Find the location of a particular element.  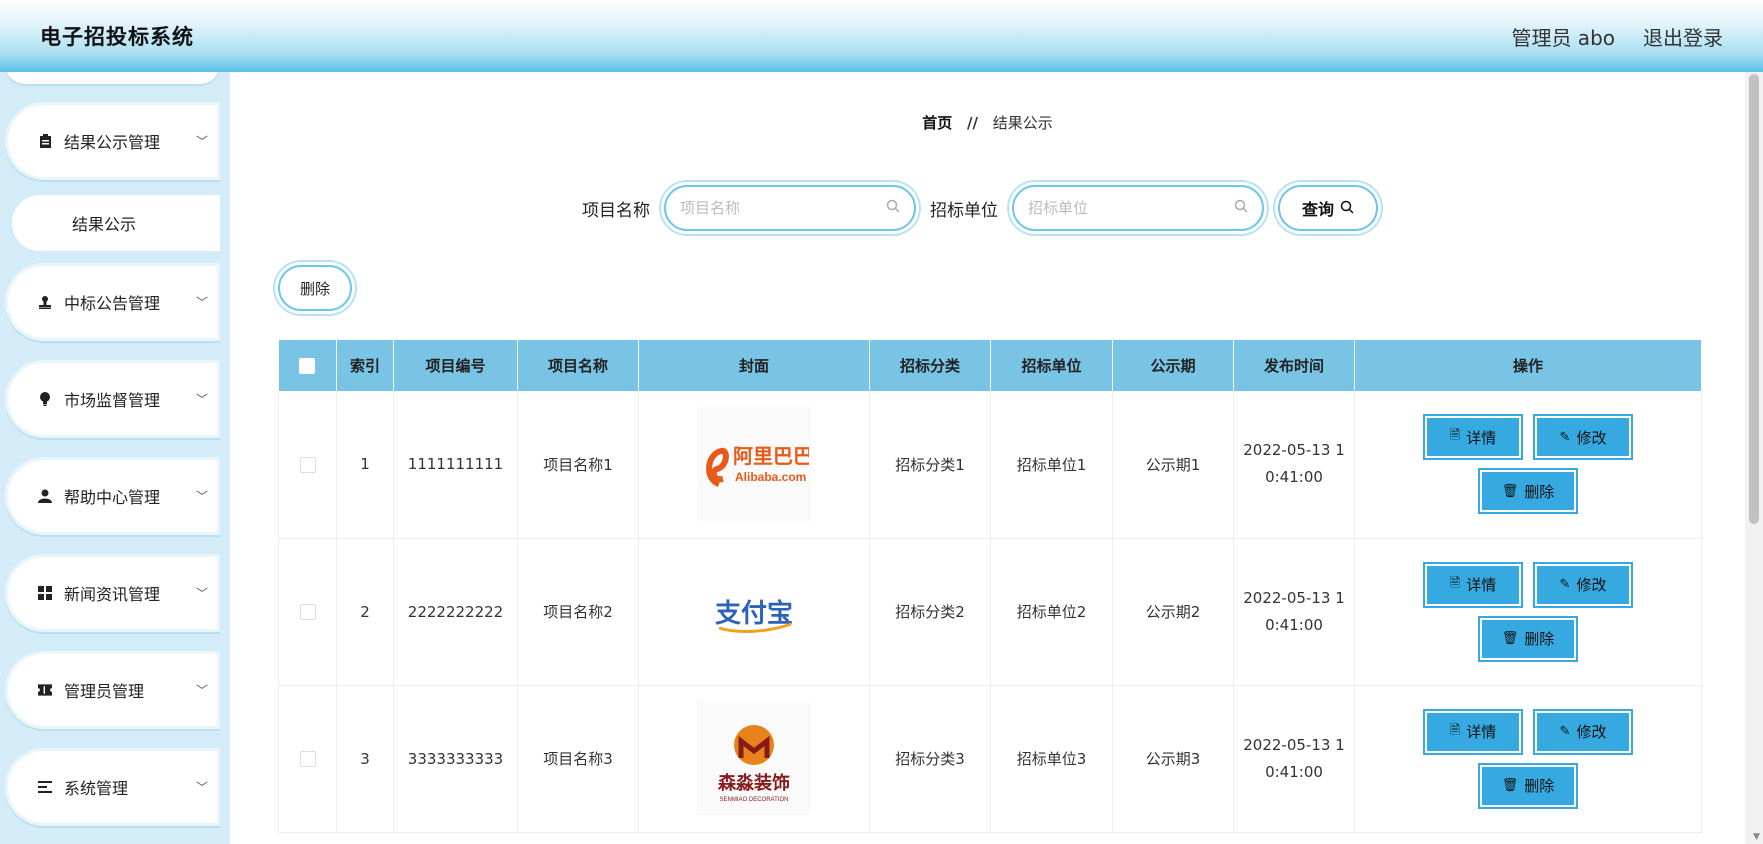

page-scrollbar: ▼ is located at coordinates (1754, 458).